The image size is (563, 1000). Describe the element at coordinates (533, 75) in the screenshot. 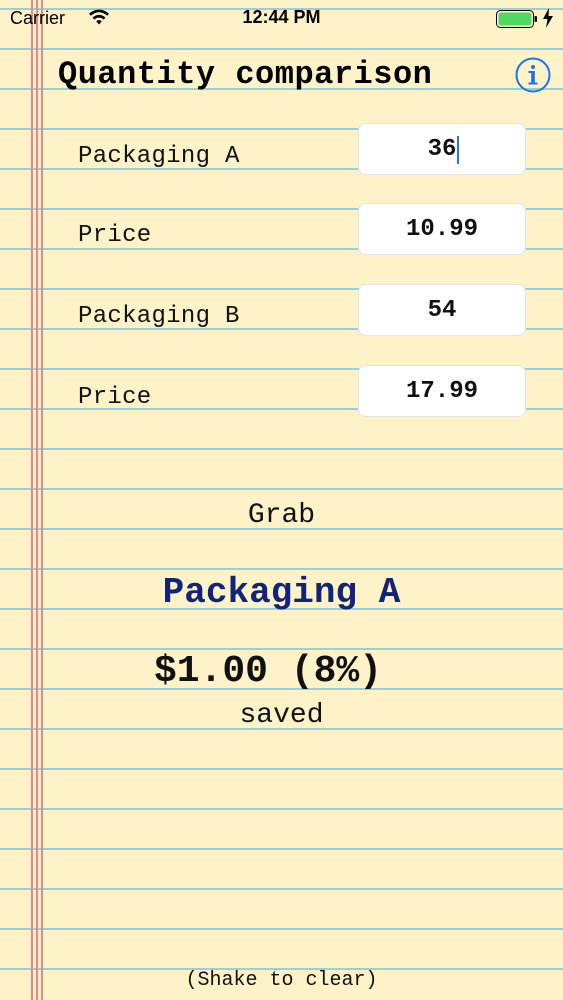

I see `info-icon` at that location.